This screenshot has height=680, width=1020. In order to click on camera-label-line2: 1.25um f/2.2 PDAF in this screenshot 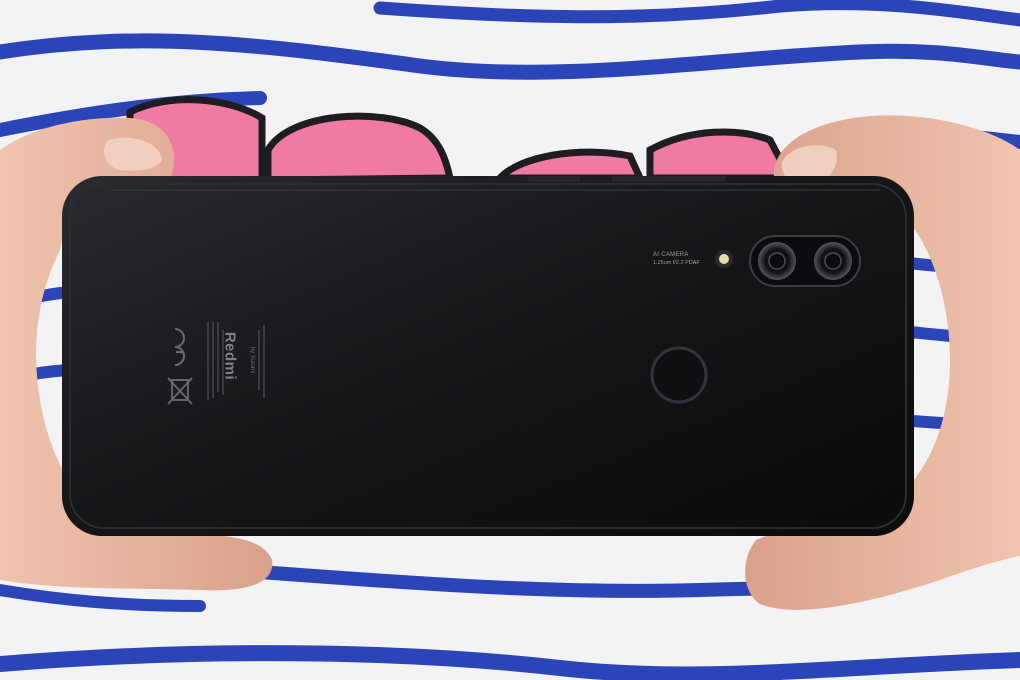, I will do `click(676, 263)`.